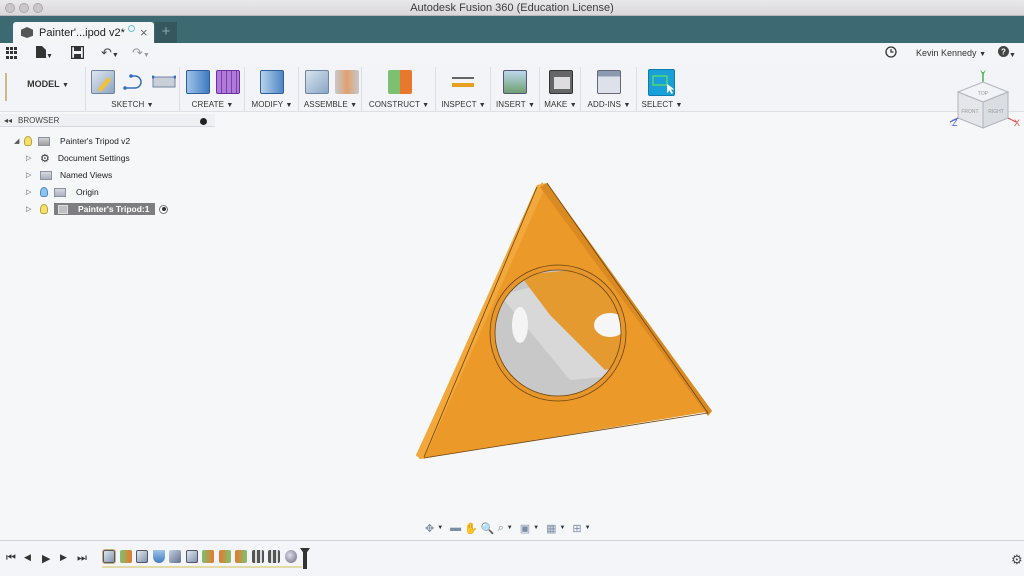 The height and width of the screenshot is (576, 1024). I want to click on select-group-label: SELECT ▼, so click(662, 104).